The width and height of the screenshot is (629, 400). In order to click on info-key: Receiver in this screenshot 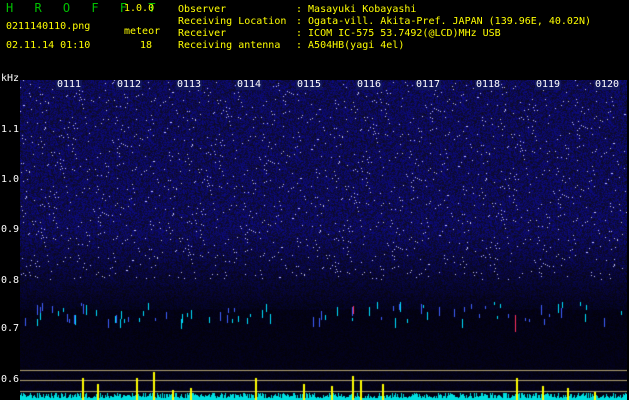, I will do `click(202, 33)`.